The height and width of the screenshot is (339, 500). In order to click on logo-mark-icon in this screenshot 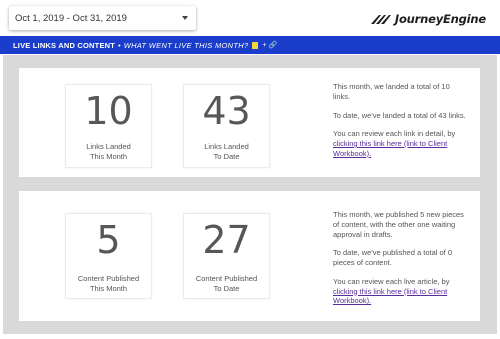, I will do `click(380, 19)`.